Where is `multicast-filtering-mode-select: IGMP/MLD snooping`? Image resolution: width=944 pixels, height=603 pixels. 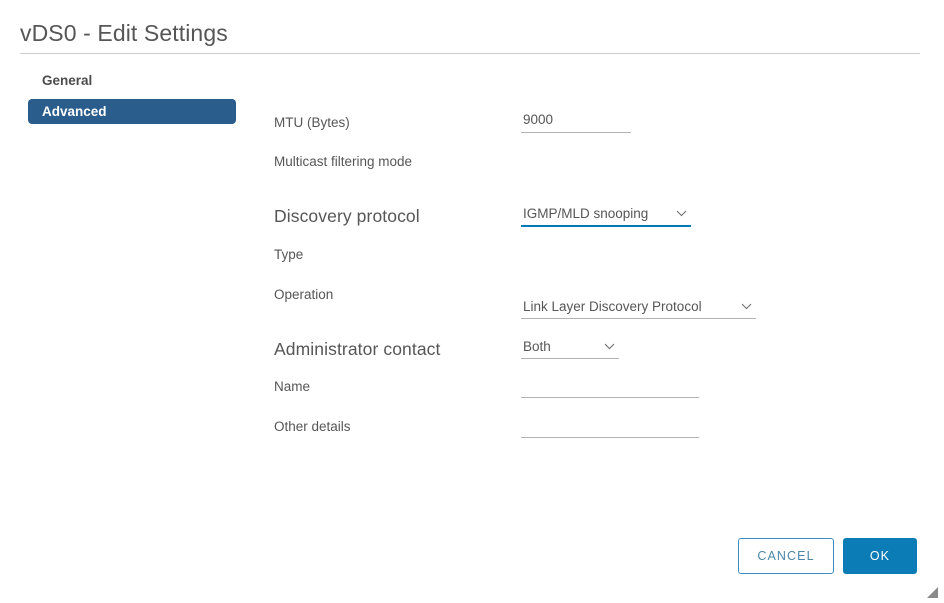
multicast-filtering-mode-select: IGMP/MLD snooping is located at coordinates (606, 214).